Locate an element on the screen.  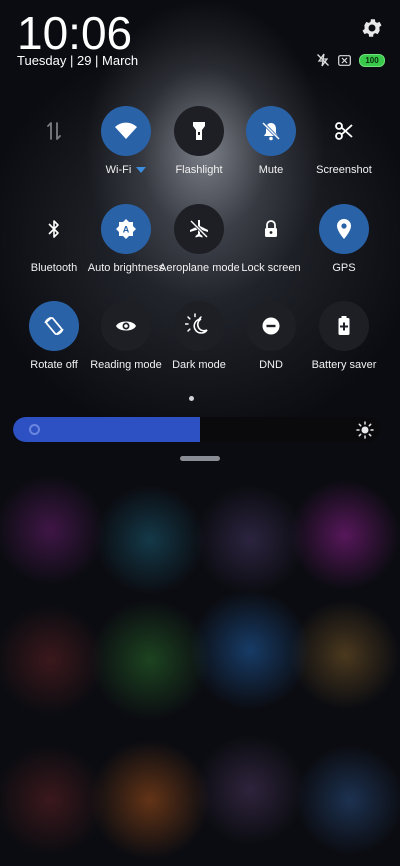
settings-icon is located at coordinates (372, 28).